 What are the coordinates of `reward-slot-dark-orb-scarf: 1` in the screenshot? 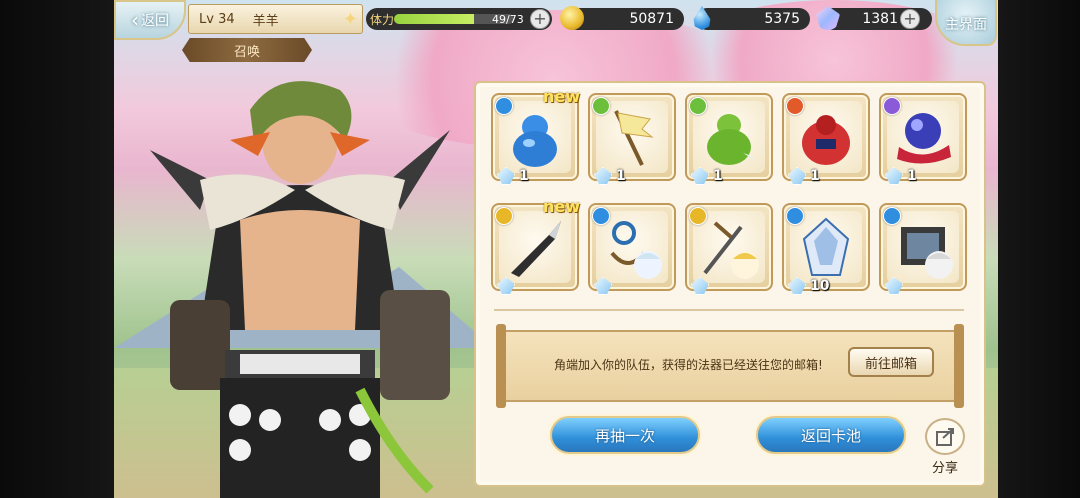 It's located at (923, 139).